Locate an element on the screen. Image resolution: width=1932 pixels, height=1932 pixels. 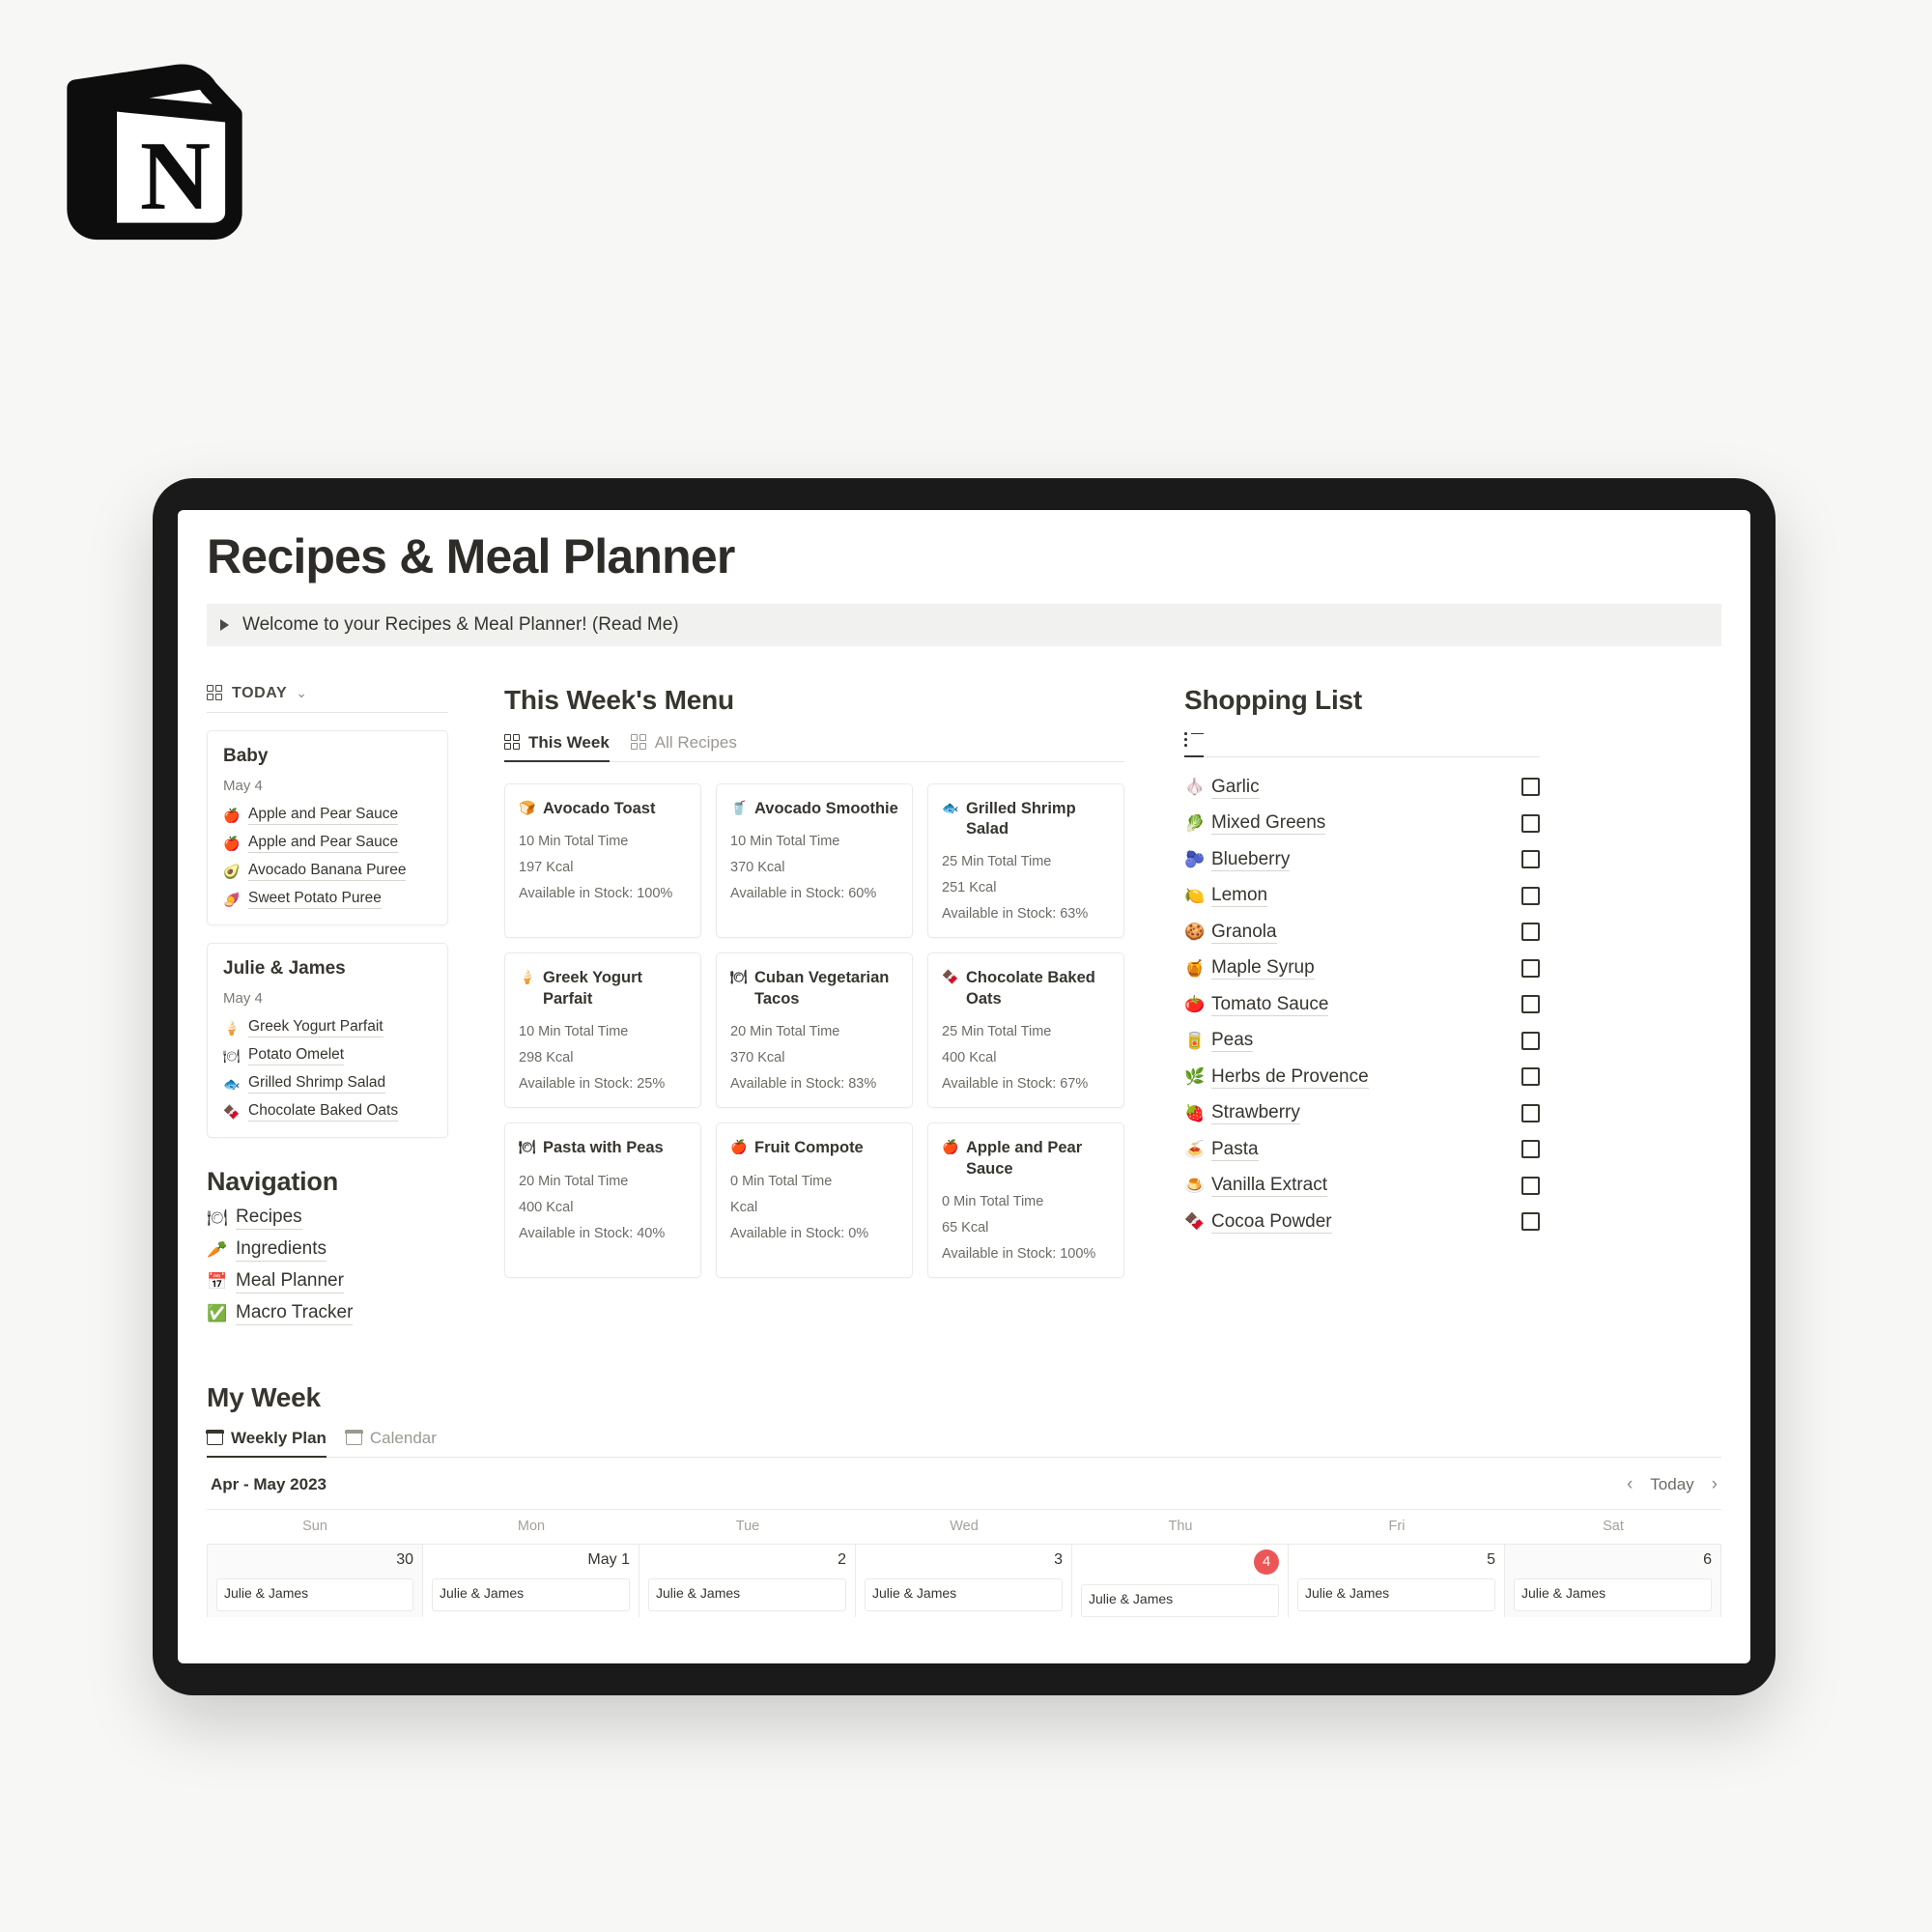
tab-all-recipes: All Recipes is located at coordinates (683, 747).